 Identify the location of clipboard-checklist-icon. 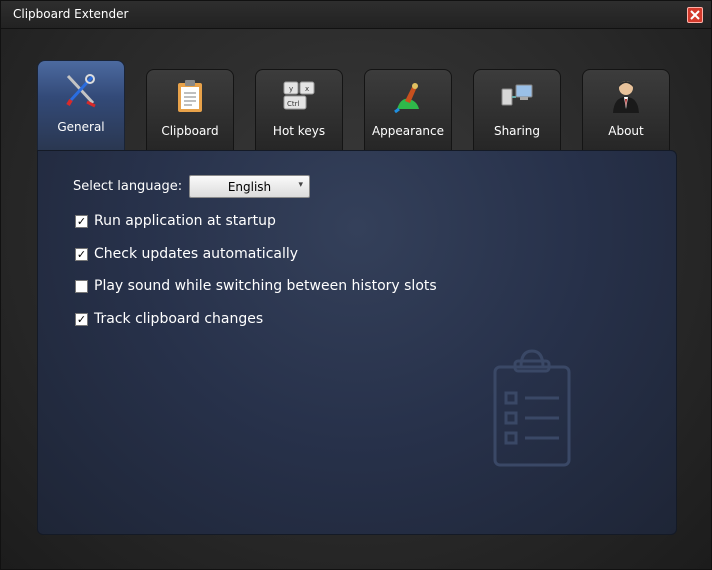
(532, 408).